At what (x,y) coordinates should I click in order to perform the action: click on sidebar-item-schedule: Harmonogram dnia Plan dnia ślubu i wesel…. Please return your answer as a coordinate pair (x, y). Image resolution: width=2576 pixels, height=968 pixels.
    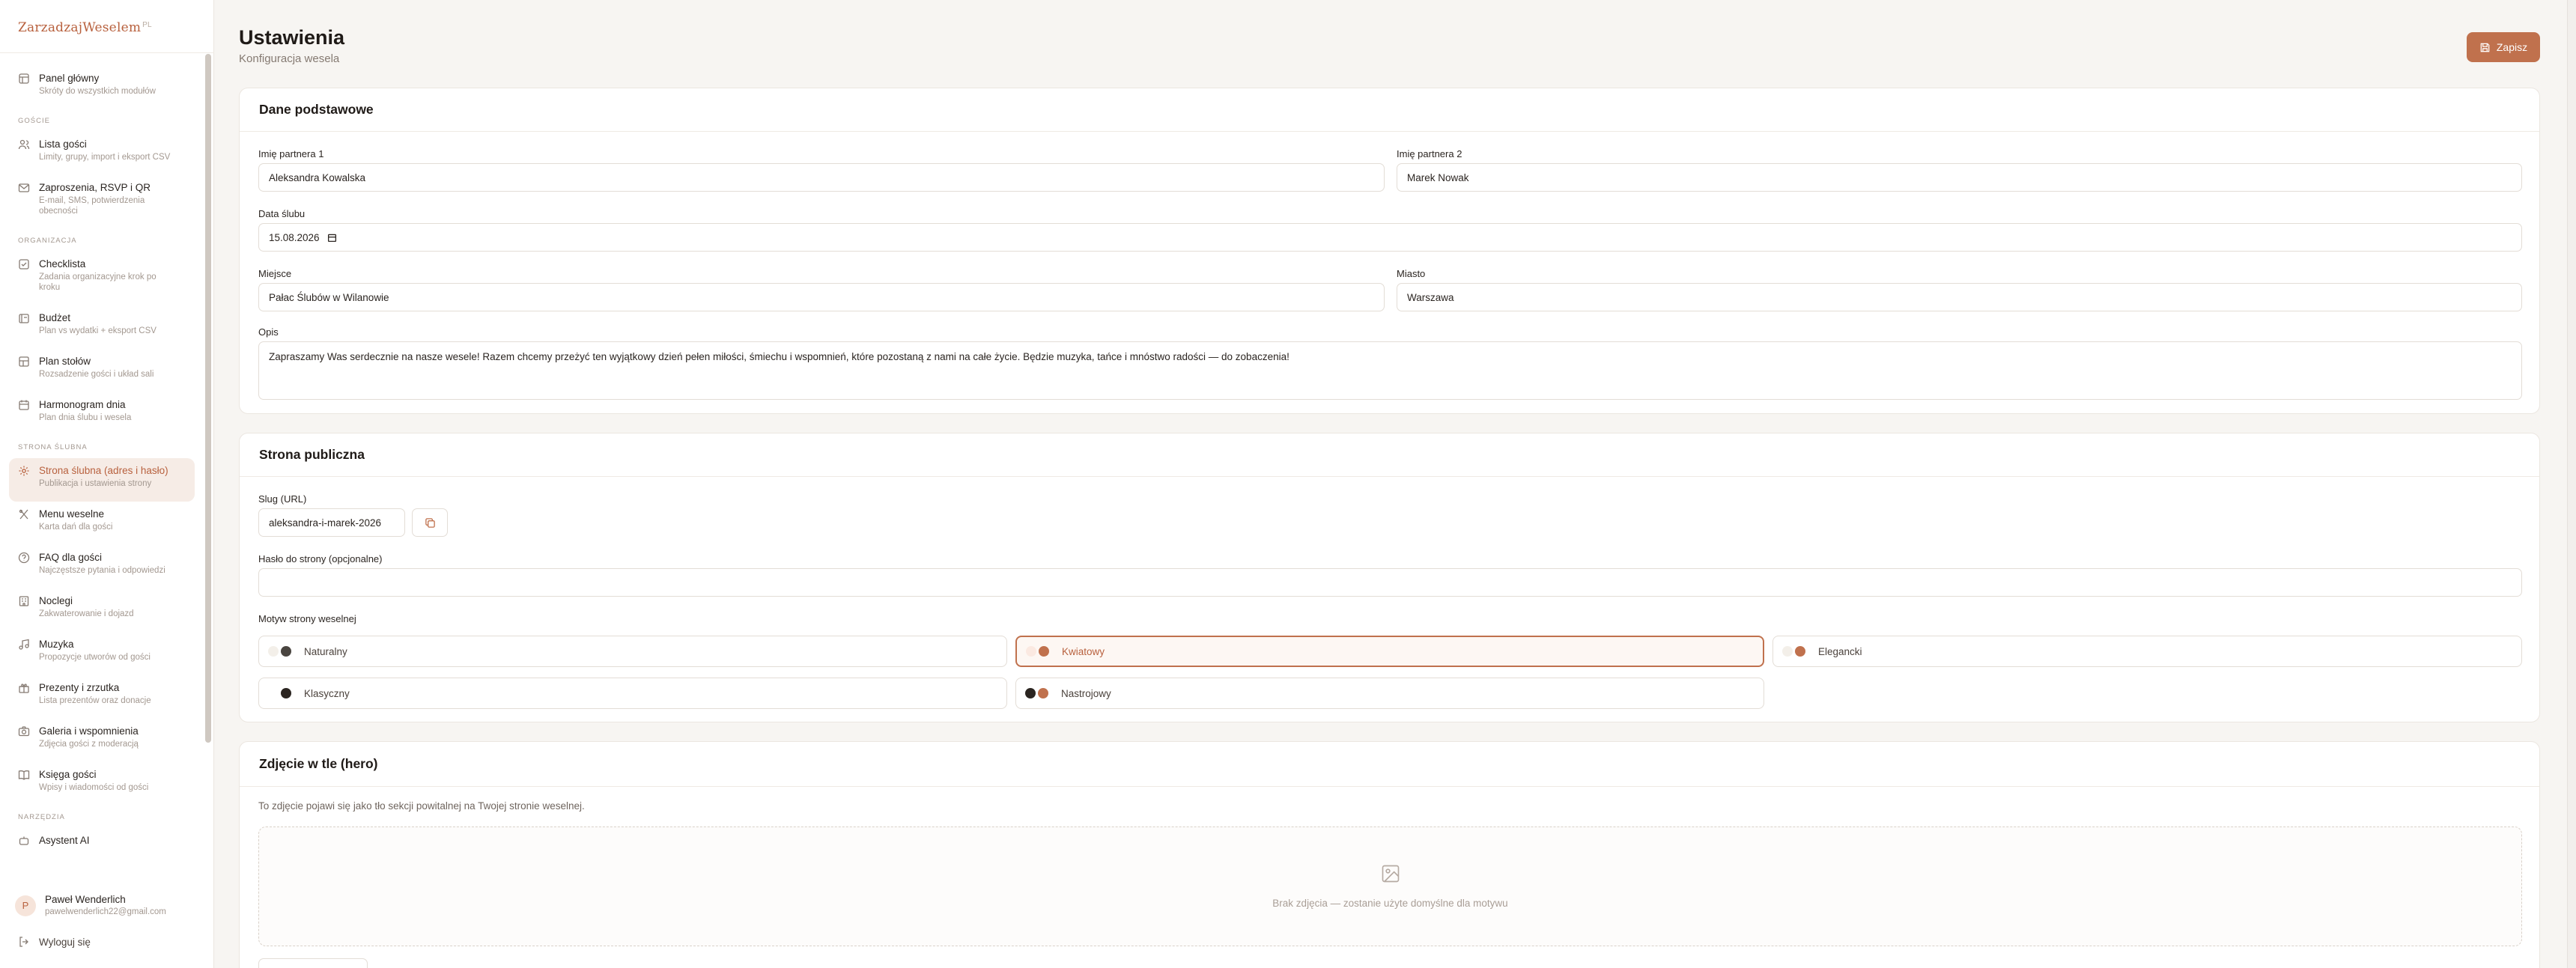
    Looking at the image, I should click on (102, 414).